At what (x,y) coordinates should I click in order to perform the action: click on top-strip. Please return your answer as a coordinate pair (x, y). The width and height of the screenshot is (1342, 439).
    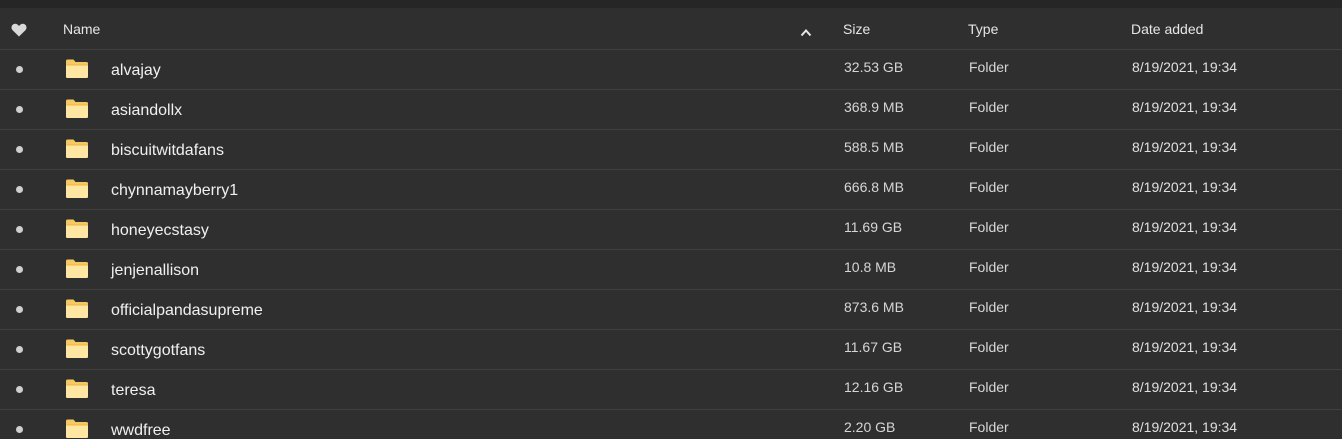
    Looking at the image, I should click on (671, 4).